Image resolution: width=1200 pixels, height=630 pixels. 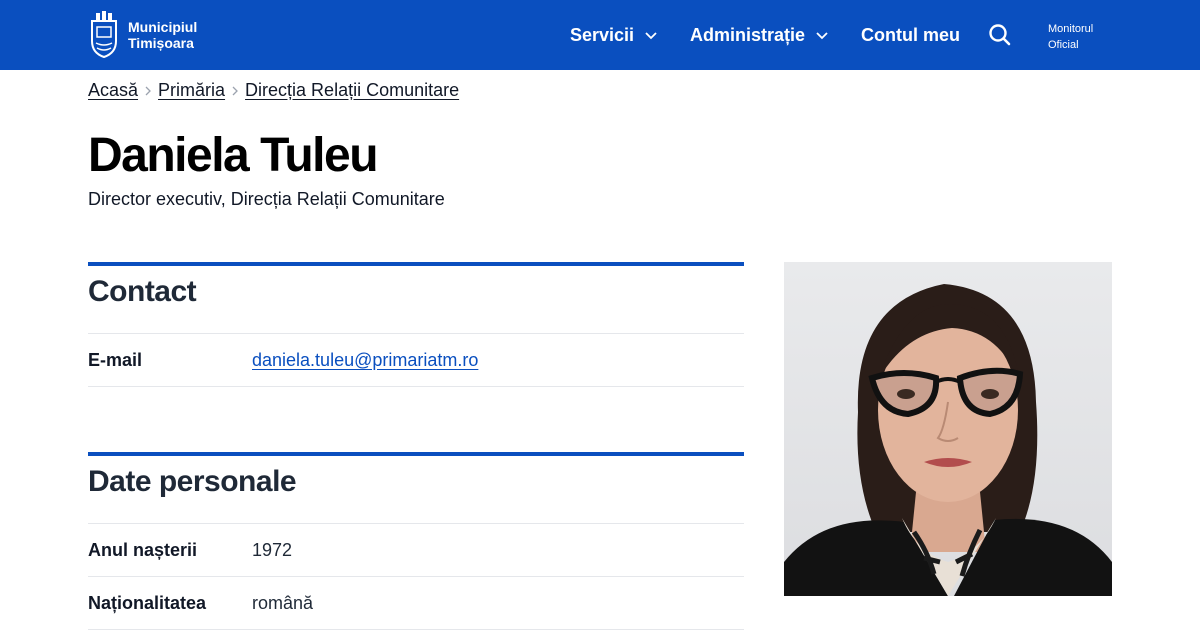 What do you see at coordinates (1070, 37) in the screenshot?
I see `monitorul-oficial-link: Monitorul Oficial` at bounding box center [1070, 37].